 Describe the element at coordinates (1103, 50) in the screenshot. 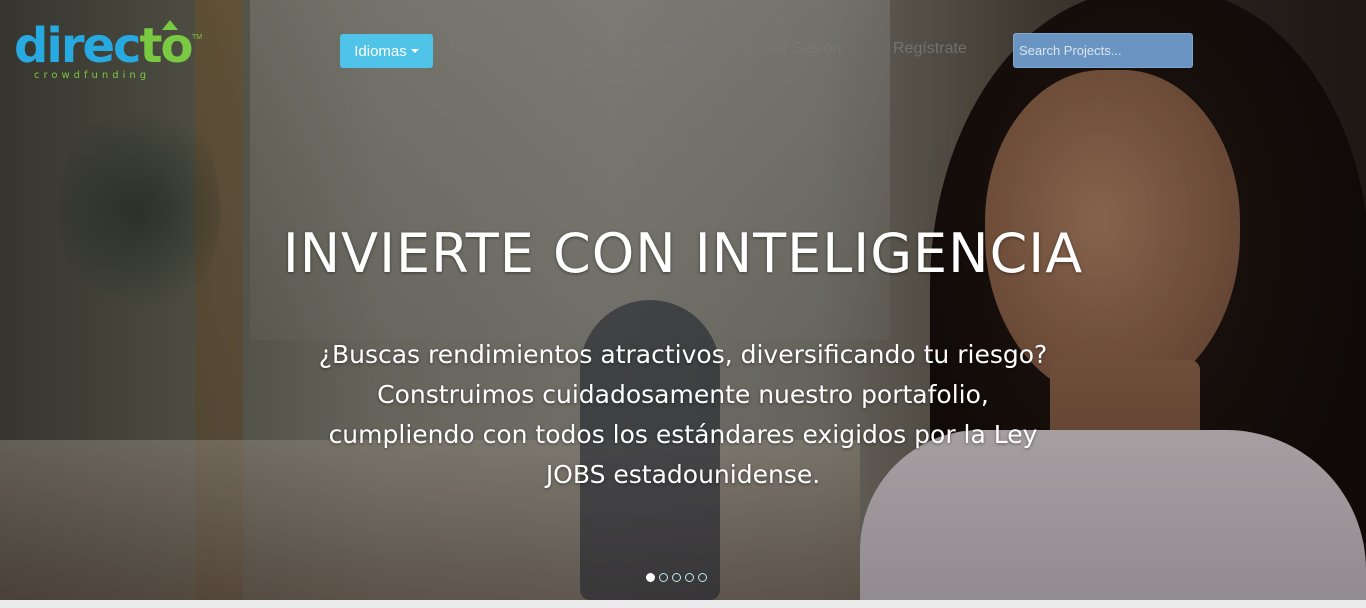

I see `search-input` at that location.